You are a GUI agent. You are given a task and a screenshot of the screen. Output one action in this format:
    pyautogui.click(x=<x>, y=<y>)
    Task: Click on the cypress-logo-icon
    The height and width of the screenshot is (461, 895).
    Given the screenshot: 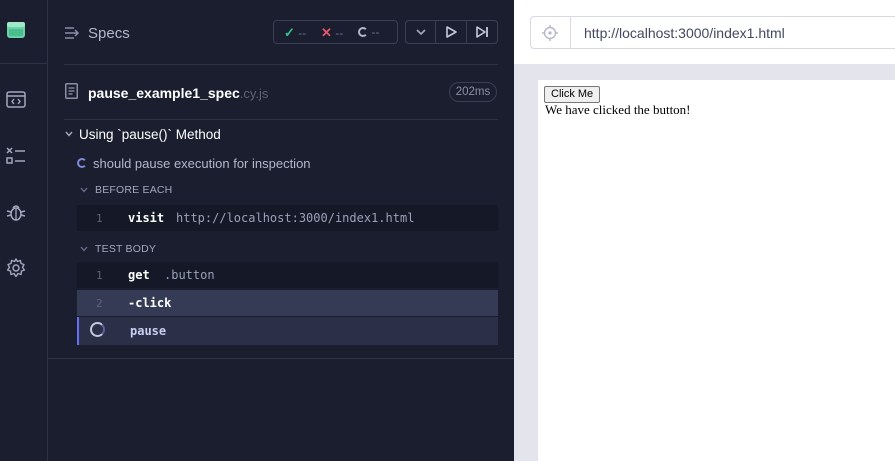 What is the action you would take?
    pyautogui.click(x=16, y=30)
    